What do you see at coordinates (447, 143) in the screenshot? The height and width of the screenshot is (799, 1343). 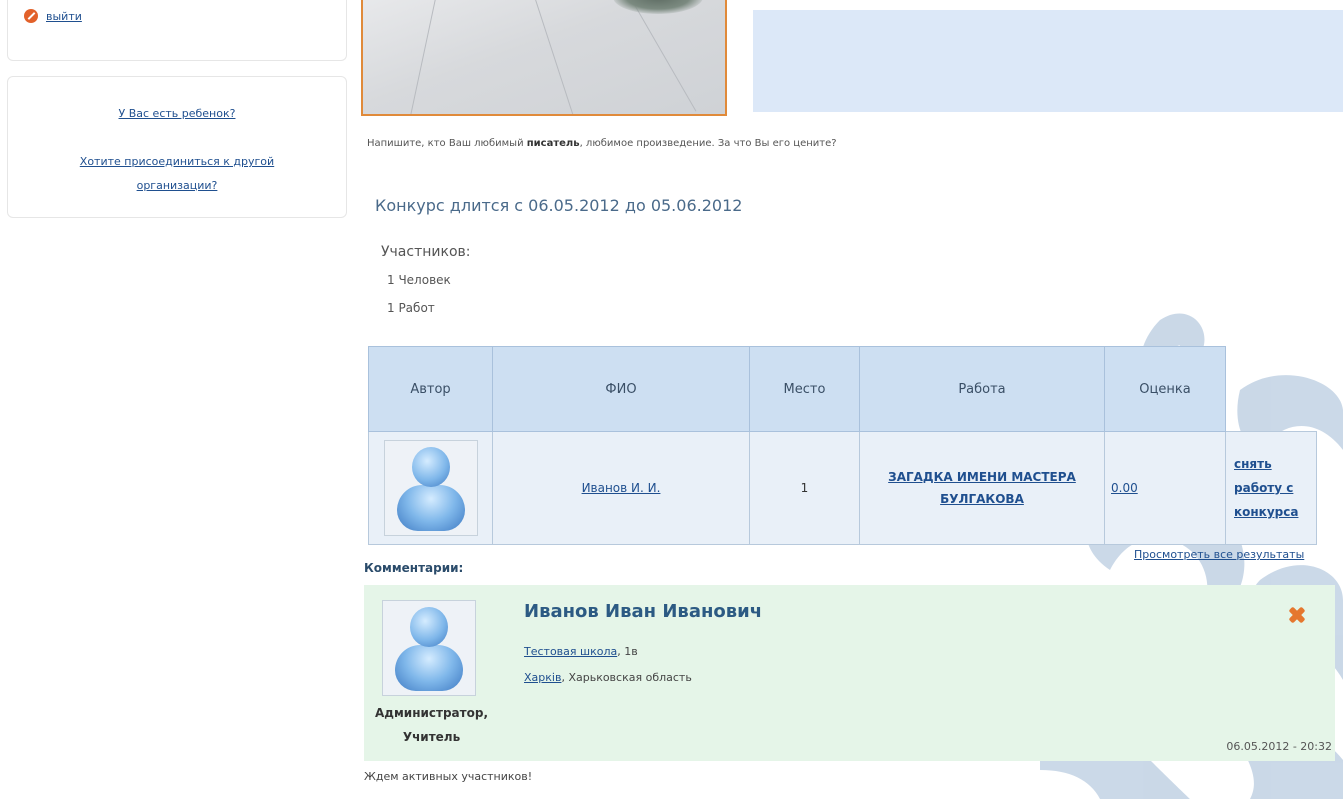 I see `question-text: Напишите, кто Ваш любимый` at bounding box center [447, 143].